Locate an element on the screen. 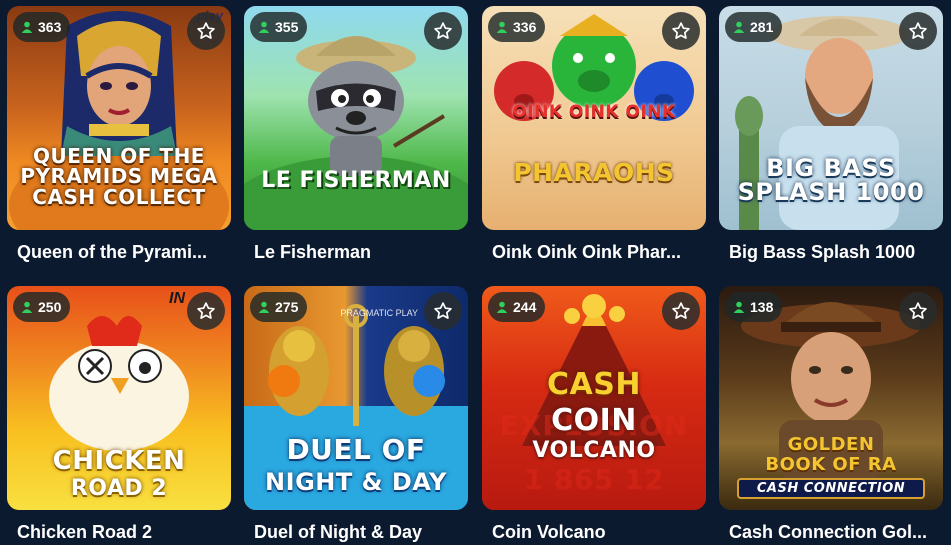 The height and width of the screenshot is (545, 951). game-logo-bottom: PHARAOHS is located at coordinates (594, 172).